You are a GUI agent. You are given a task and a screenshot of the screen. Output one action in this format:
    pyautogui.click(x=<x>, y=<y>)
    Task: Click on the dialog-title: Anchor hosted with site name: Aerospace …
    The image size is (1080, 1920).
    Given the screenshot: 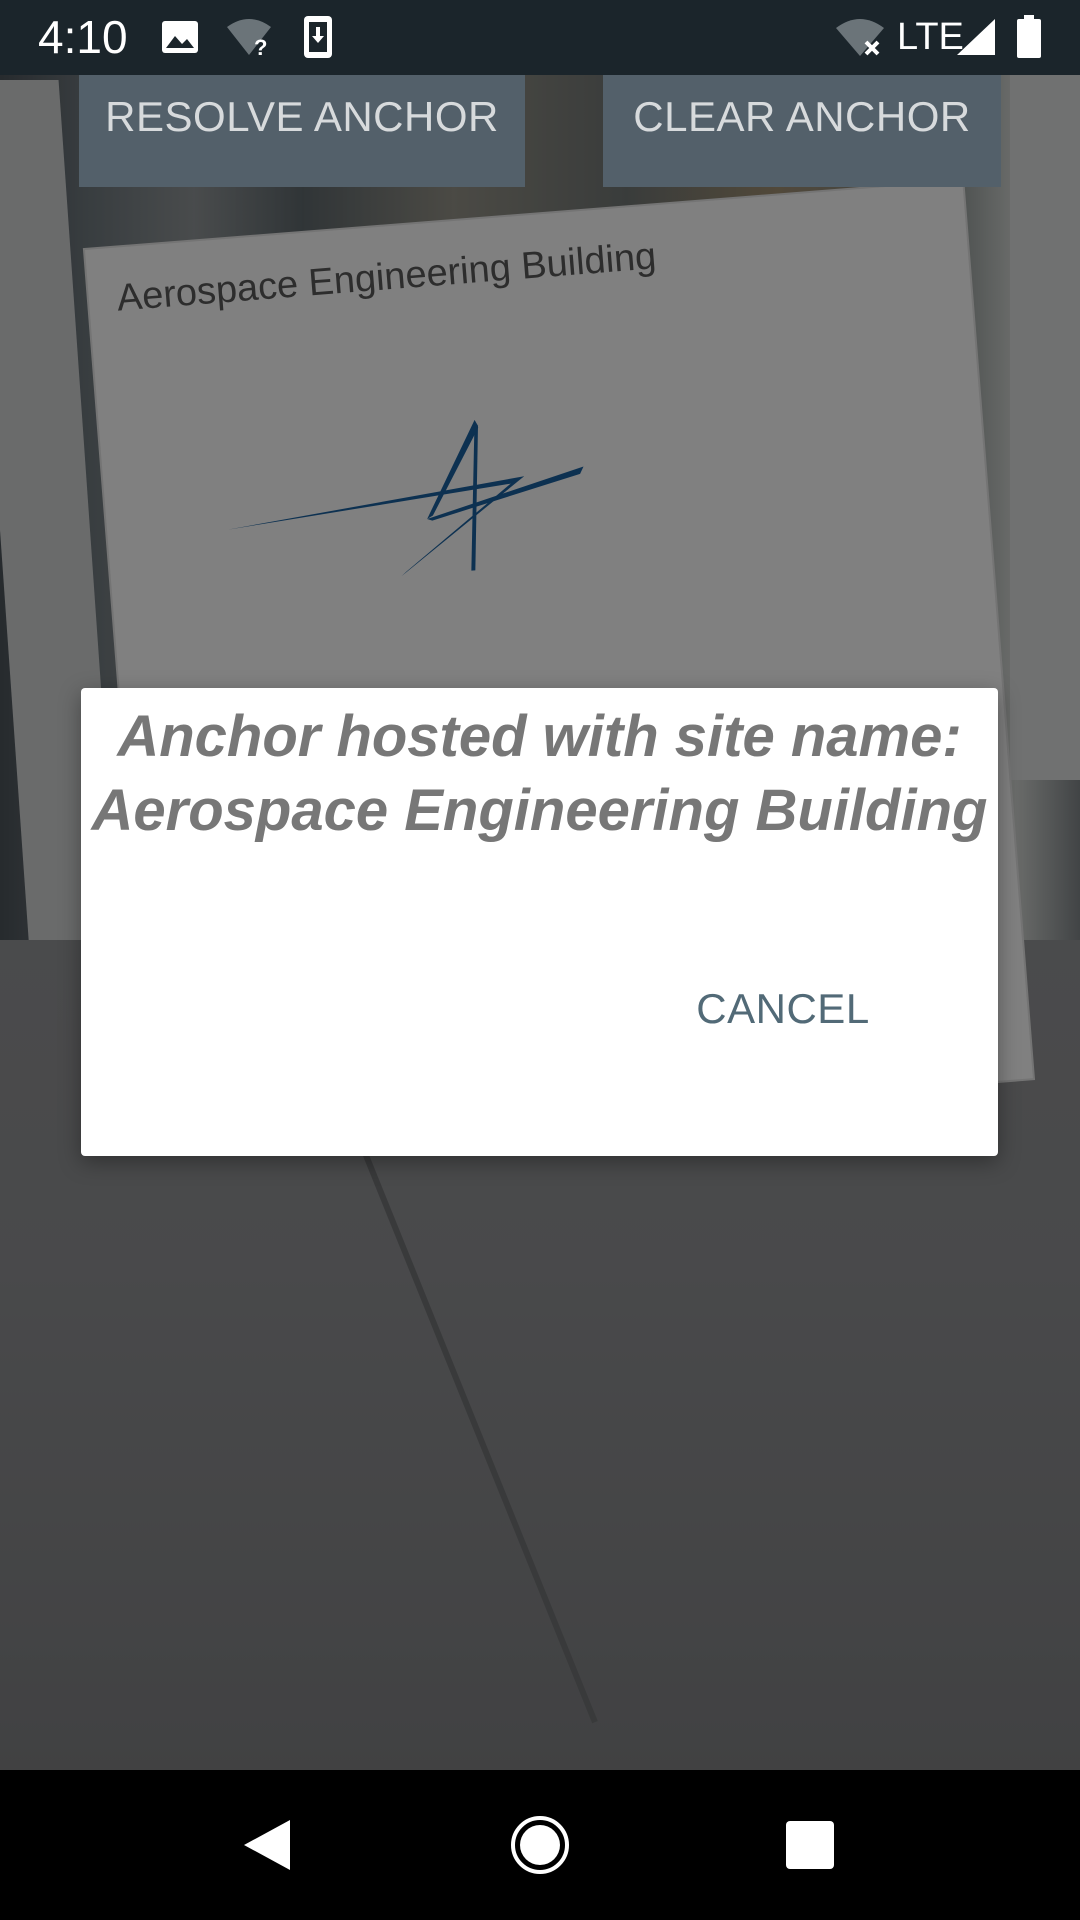 What is the action you would take?
    pyautogui.click(x=539, y=773)
    